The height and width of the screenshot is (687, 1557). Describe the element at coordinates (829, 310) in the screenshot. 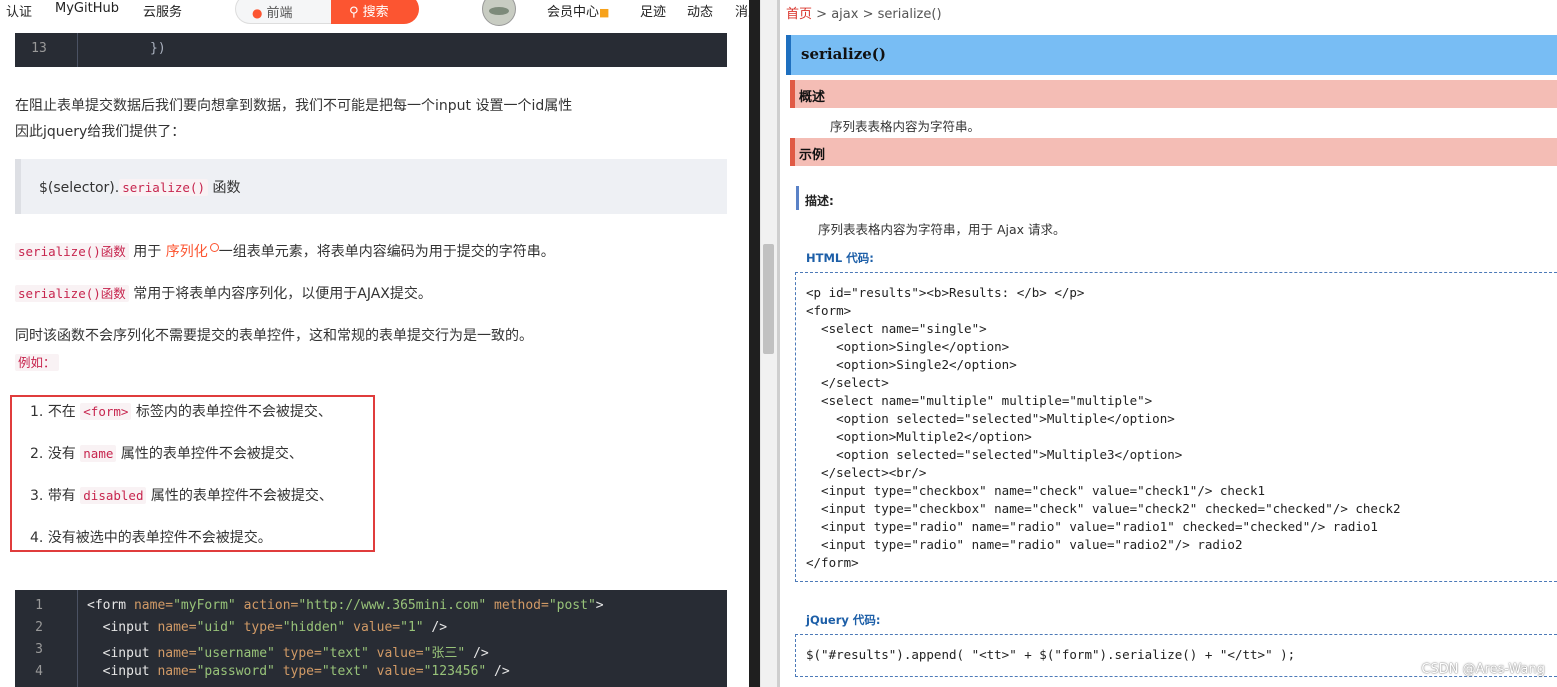

I see `code-line: <form>` at that location.